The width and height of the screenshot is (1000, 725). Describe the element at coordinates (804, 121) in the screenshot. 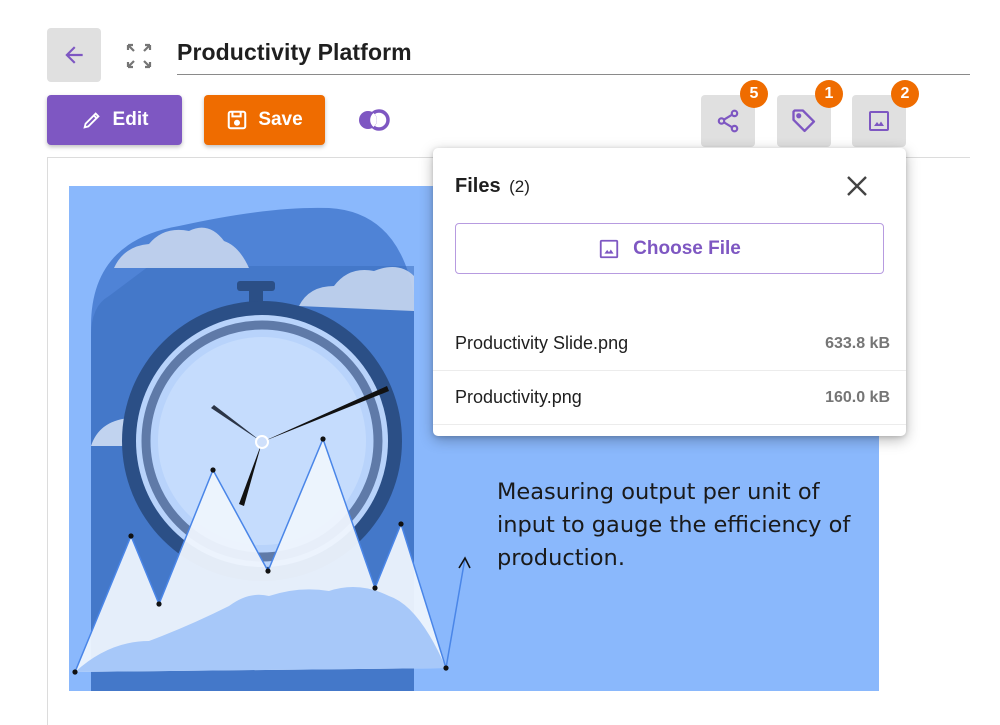

I see `tag-icon` at that location.